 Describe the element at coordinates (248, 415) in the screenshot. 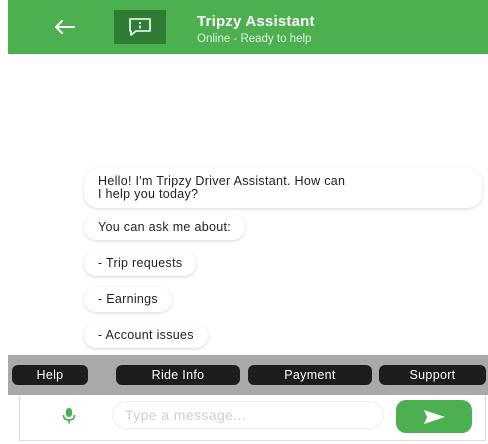

I see `message-input` at that location.